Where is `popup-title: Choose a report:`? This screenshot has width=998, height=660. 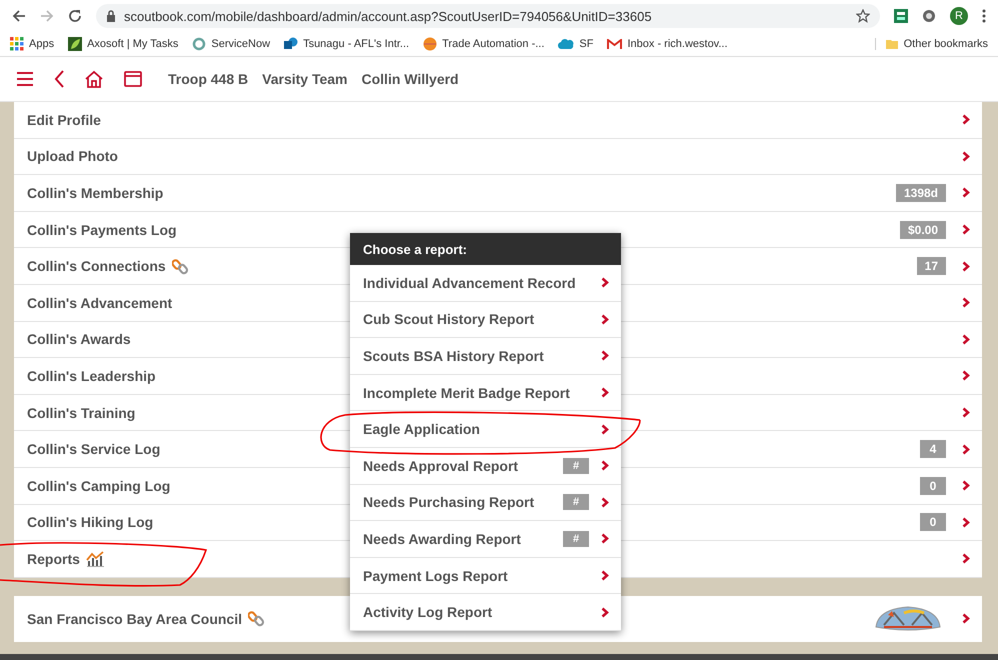 popup-title: Choose a report: is located at coordinates (485, 249).